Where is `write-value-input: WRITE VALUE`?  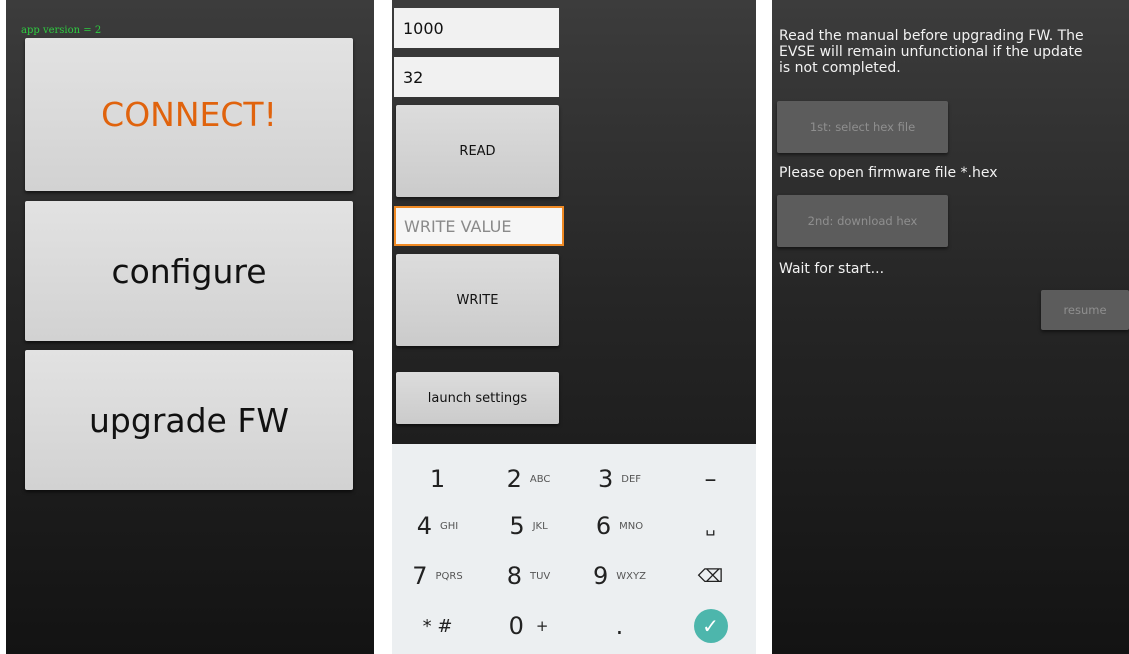 write-value-input: WRITE VALUE is located at coordinates (479, 226).